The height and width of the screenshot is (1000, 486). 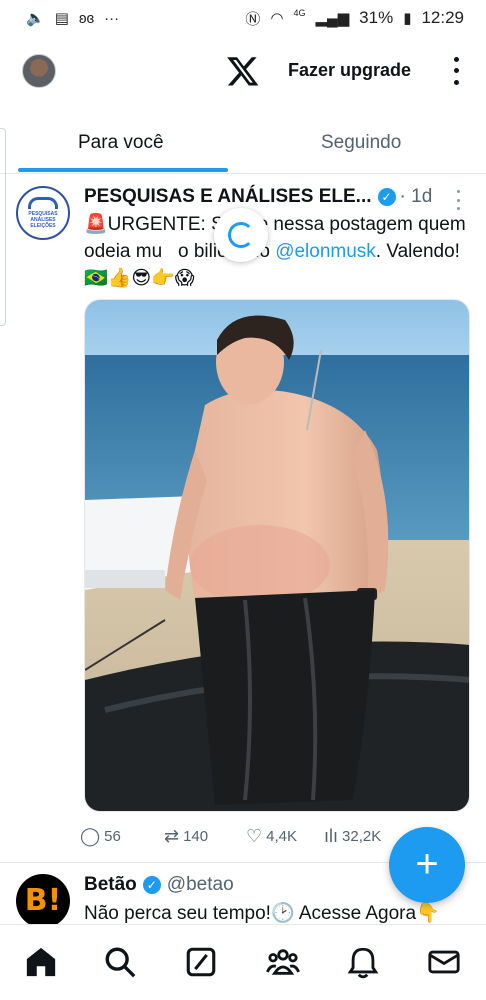 What do you see at coordinates (325, 251) in the screenshot?
I see `tweet-mention: @elonmusk` at bounding box center [325, 251].